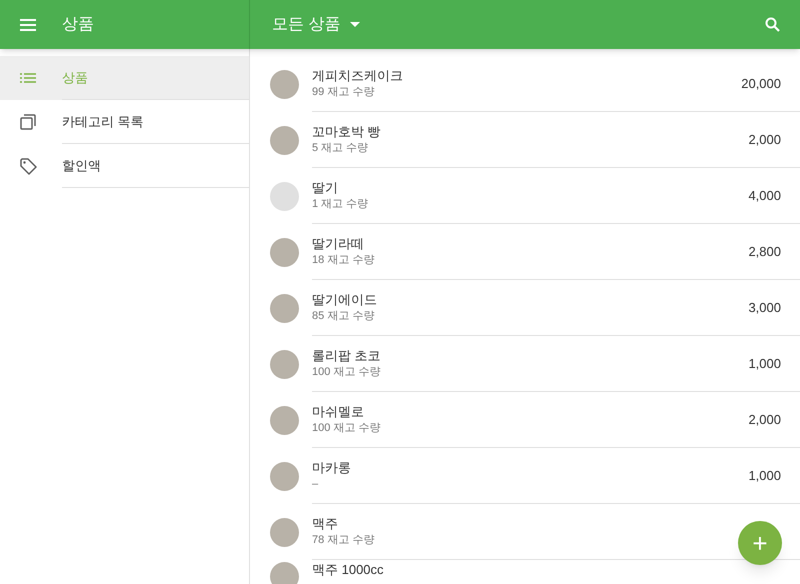  I want to click on add-button: +, so click(760, 543).